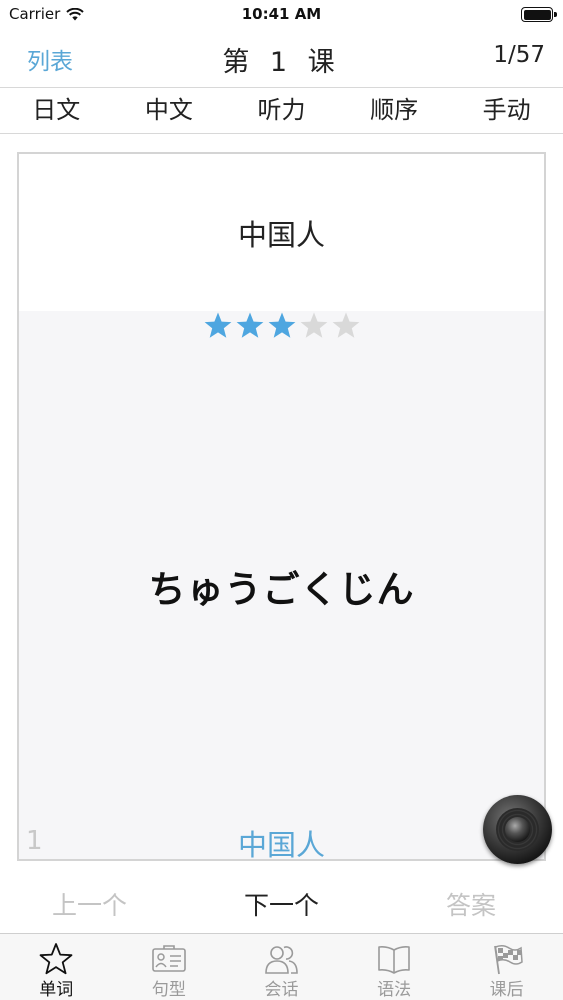 This screenshot has width=563, height=1000. I want to click on mode-tab-manual: 手动, so click(506, 110).